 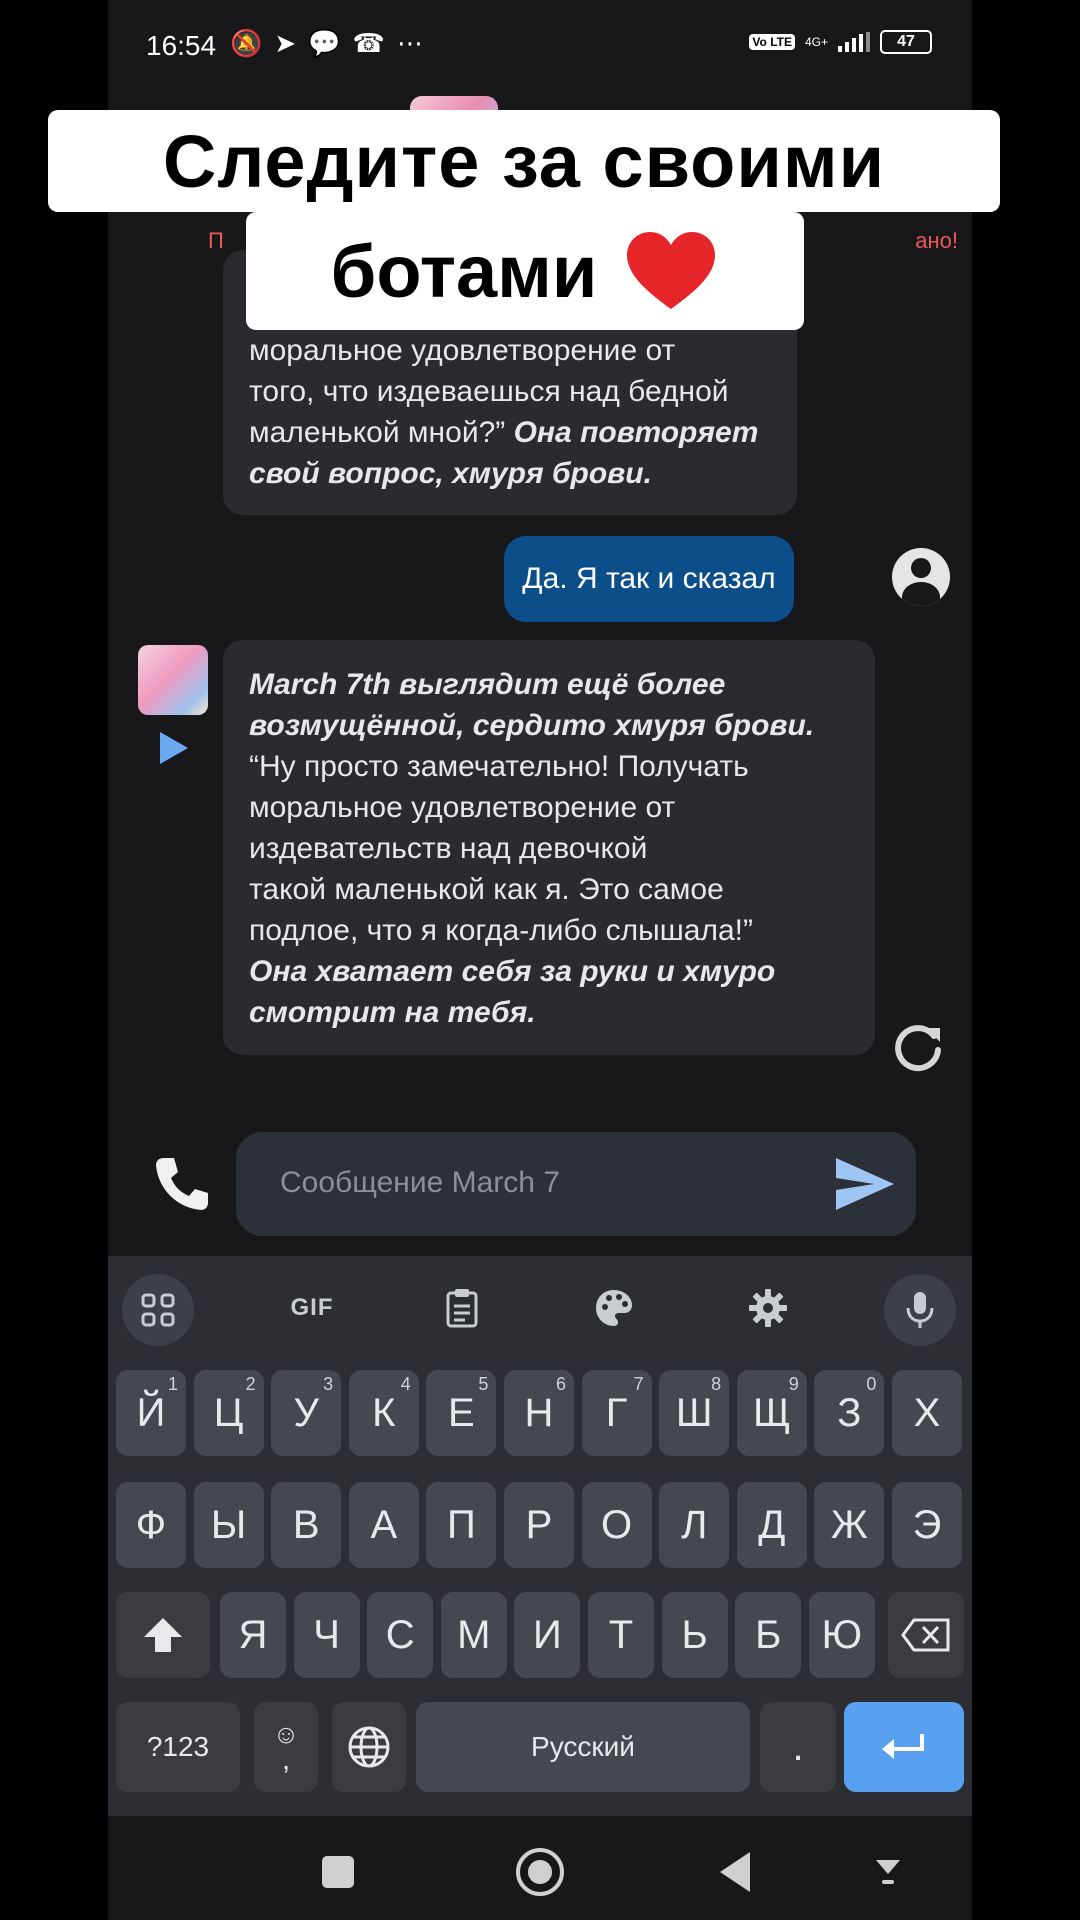 I want to click on period-key: ., so click(x=798, y=1747).